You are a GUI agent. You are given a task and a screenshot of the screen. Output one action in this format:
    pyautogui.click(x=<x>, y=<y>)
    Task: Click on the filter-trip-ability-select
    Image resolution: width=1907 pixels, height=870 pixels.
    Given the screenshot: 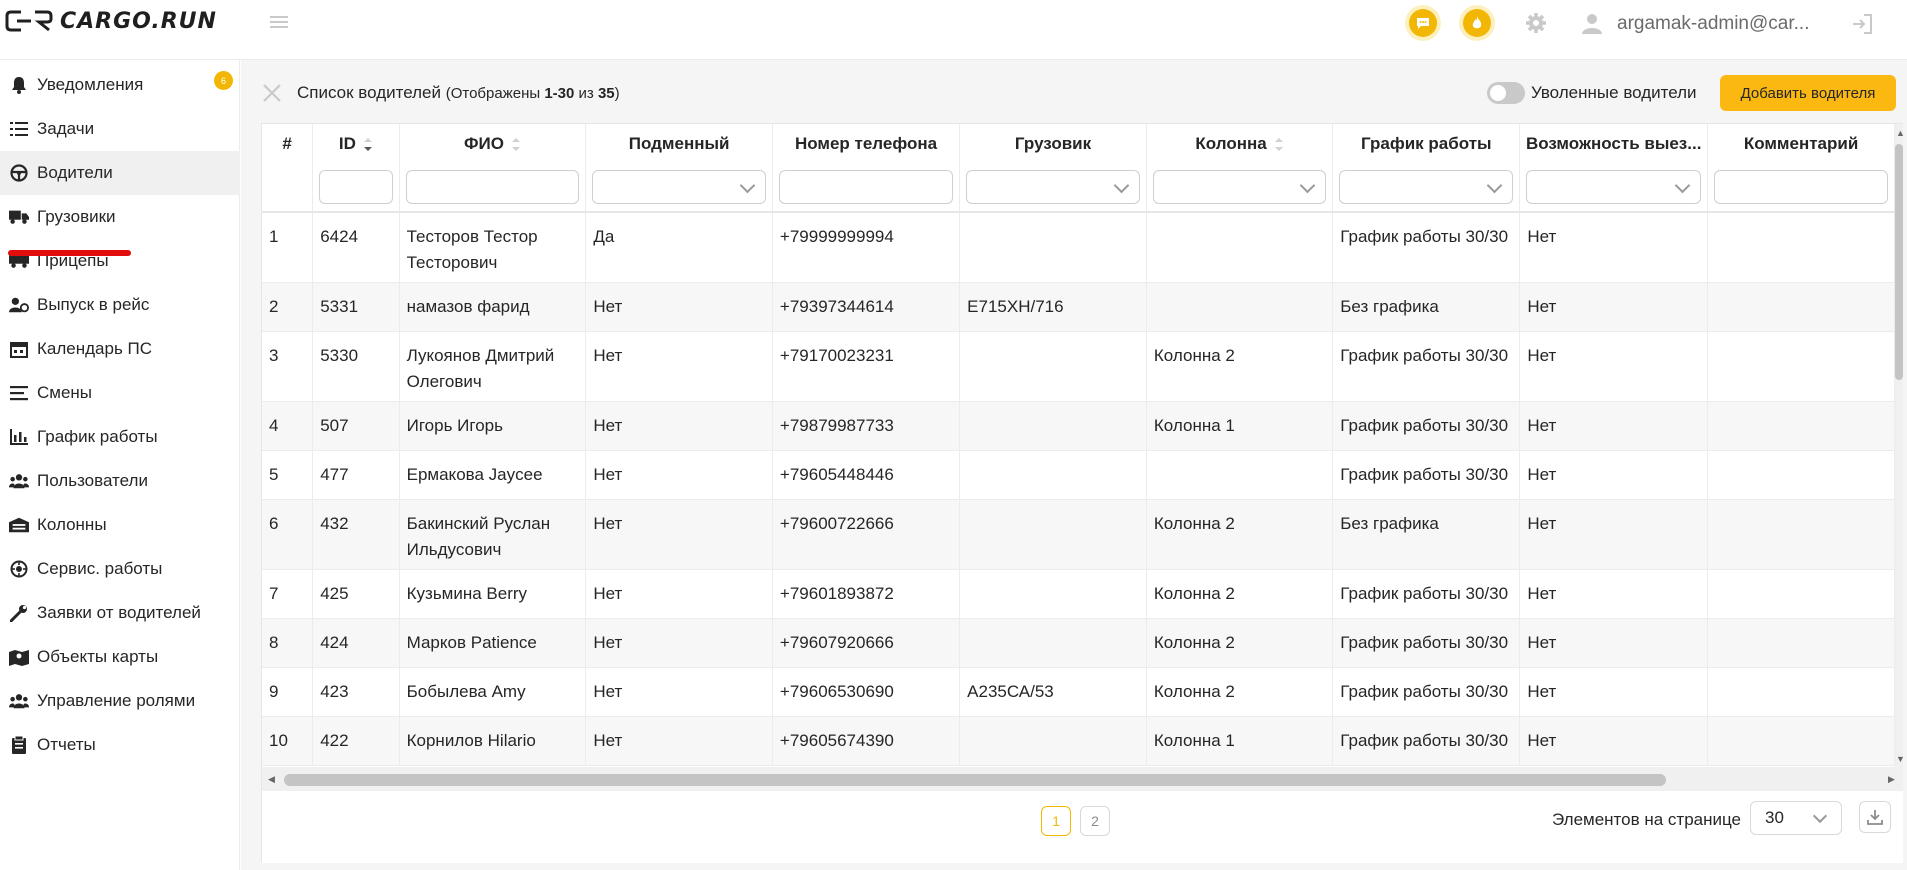 What is the action you would take?
    pyautogui.click(x=1614, y=187)
    